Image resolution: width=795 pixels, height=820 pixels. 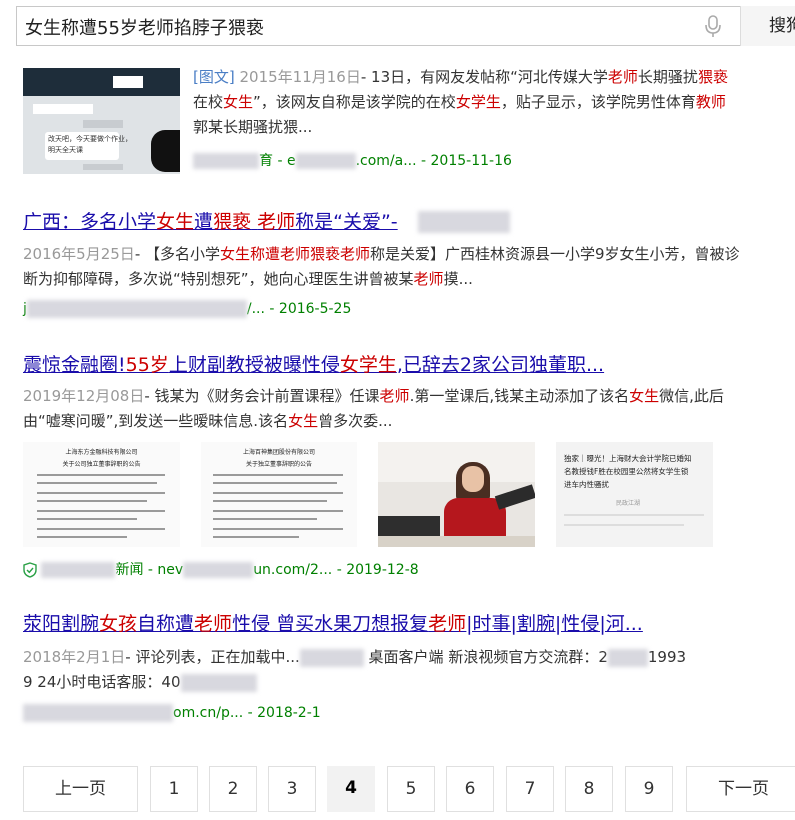 I want to click on text-fragment: - 13日，有网友发帖称“河北传媒大学, so click(x=484, y=77).